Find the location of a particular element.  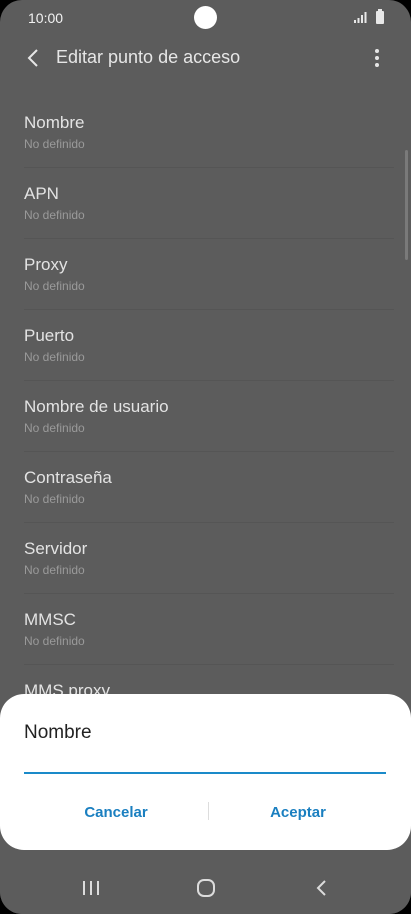

list-item-nombre-de-usuario: Nombre de usuario No definido is located at coordinates (209, 416).